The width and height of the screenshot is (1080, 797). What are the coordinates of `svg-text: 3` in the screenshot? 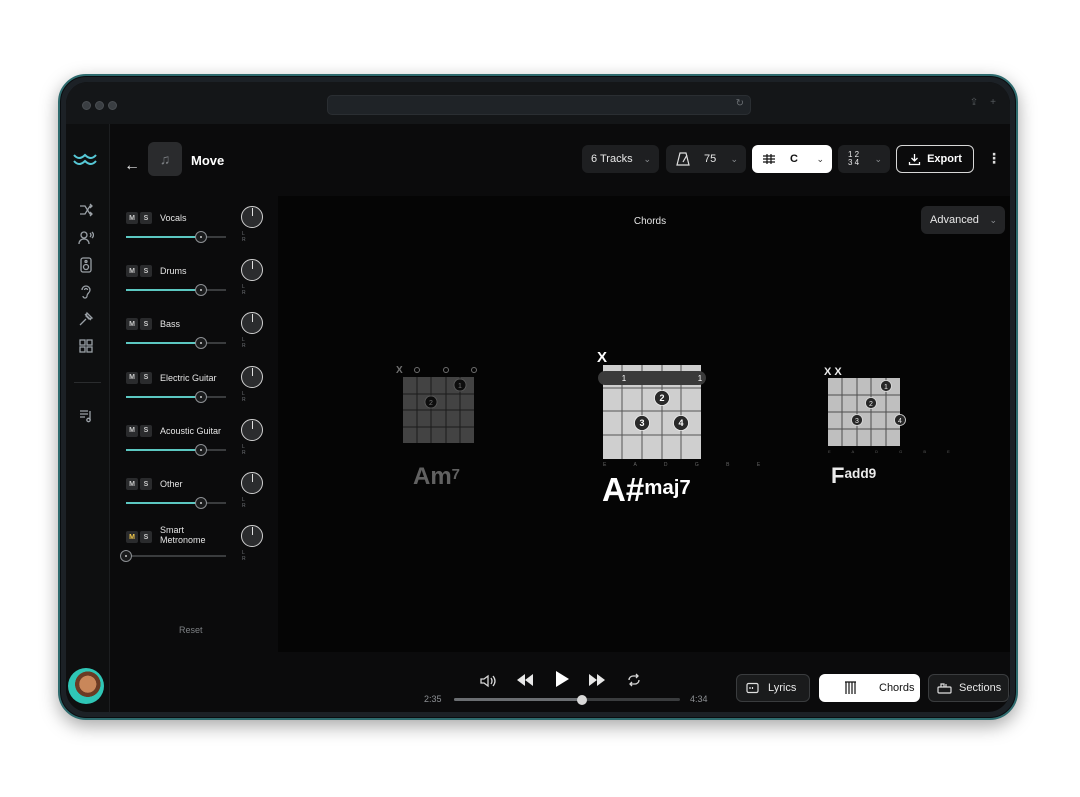 It's located at (641, 423).